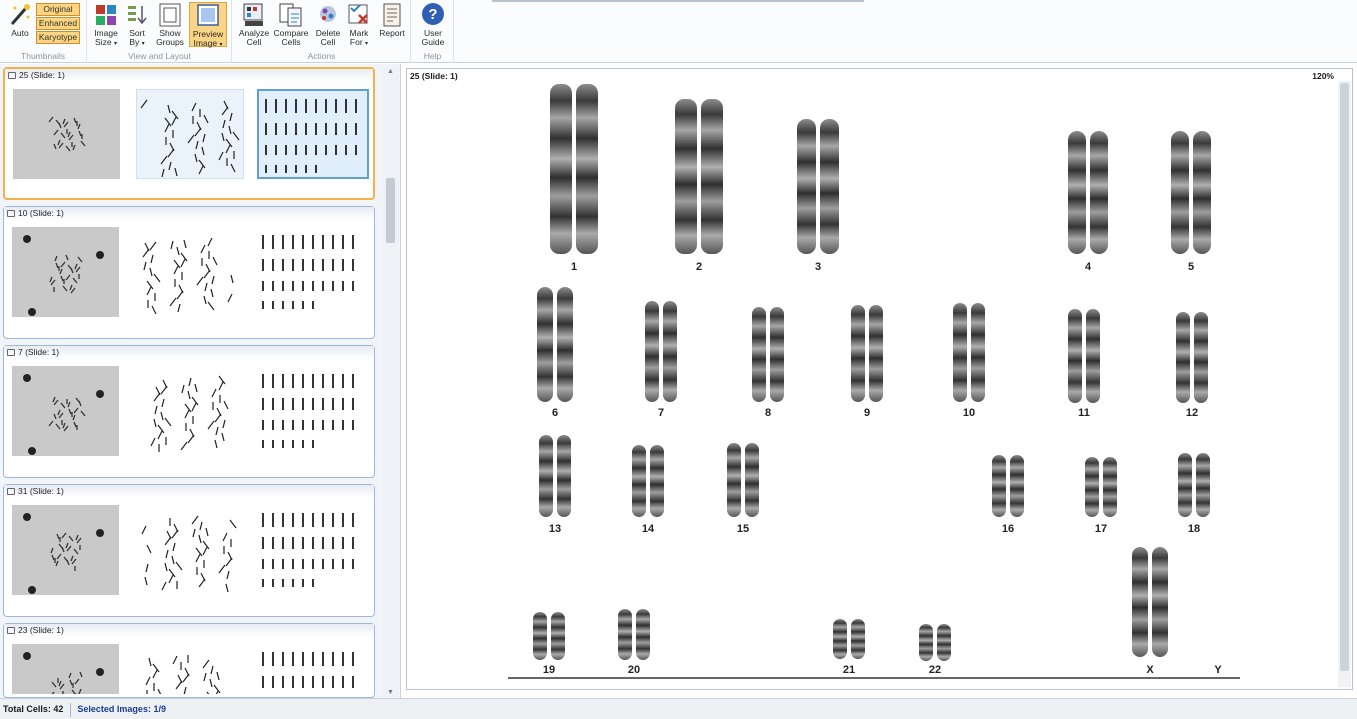  Describe the element at coordinates (634, 670) in the screenshot. I see `chromosome-label-20: 20` at that location.